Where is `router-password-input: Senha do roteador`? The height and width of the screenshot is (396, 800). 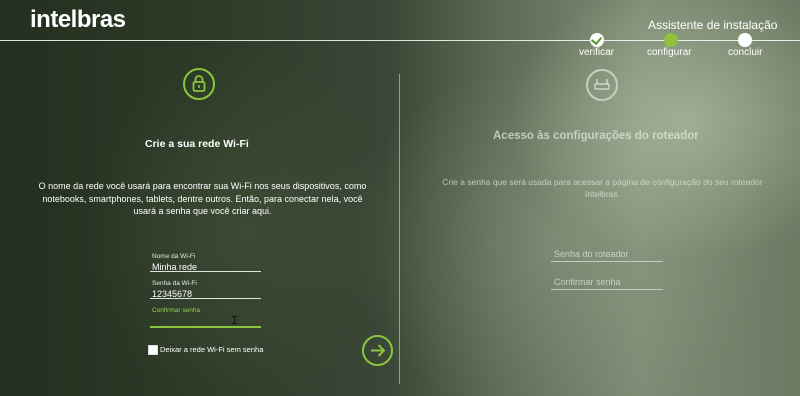 router-password-input: Senha do roteador is located at coordinates (591, 254).